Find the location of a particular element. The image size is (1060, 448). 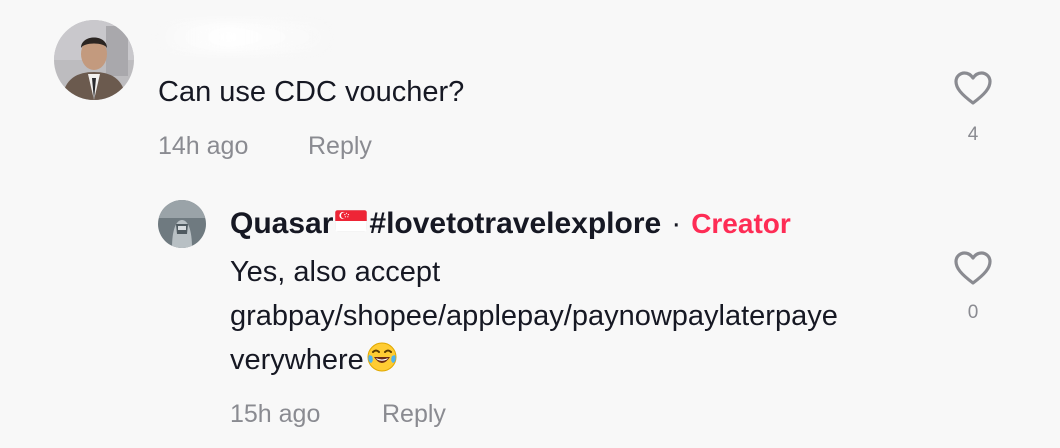

comment-like-count: 4 is located at coordinates (973, 134).